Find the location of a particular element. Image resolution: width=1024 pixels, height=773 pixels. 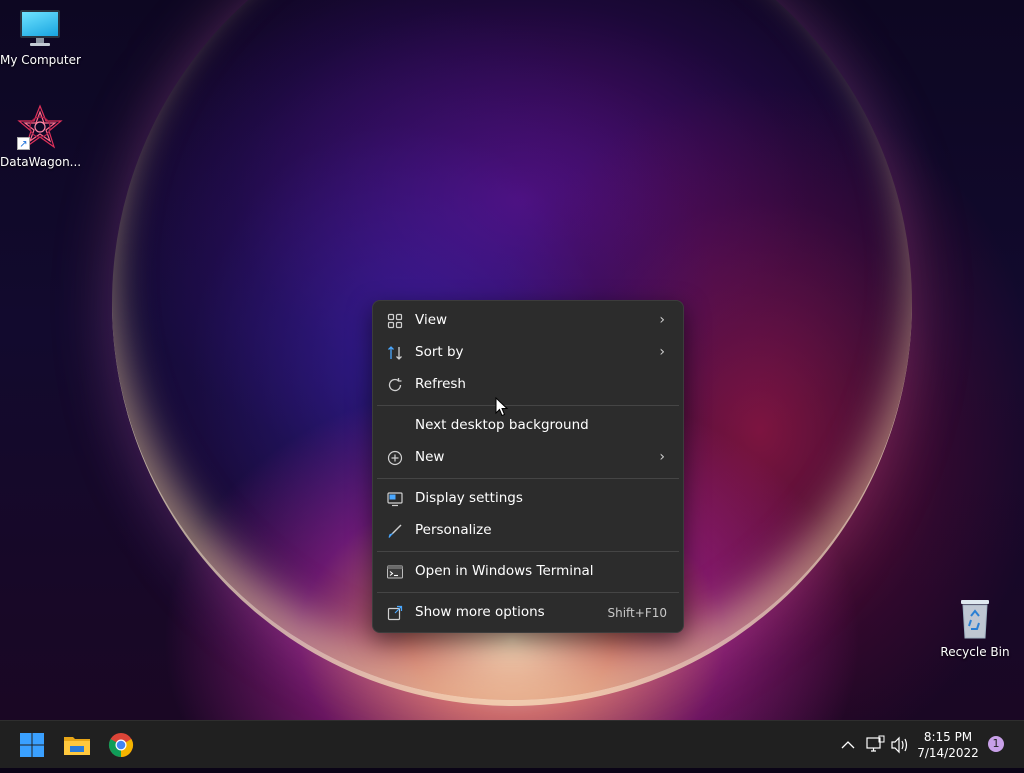

menu-item-next-background: Next desktop background is located at coordinates (528, 426).